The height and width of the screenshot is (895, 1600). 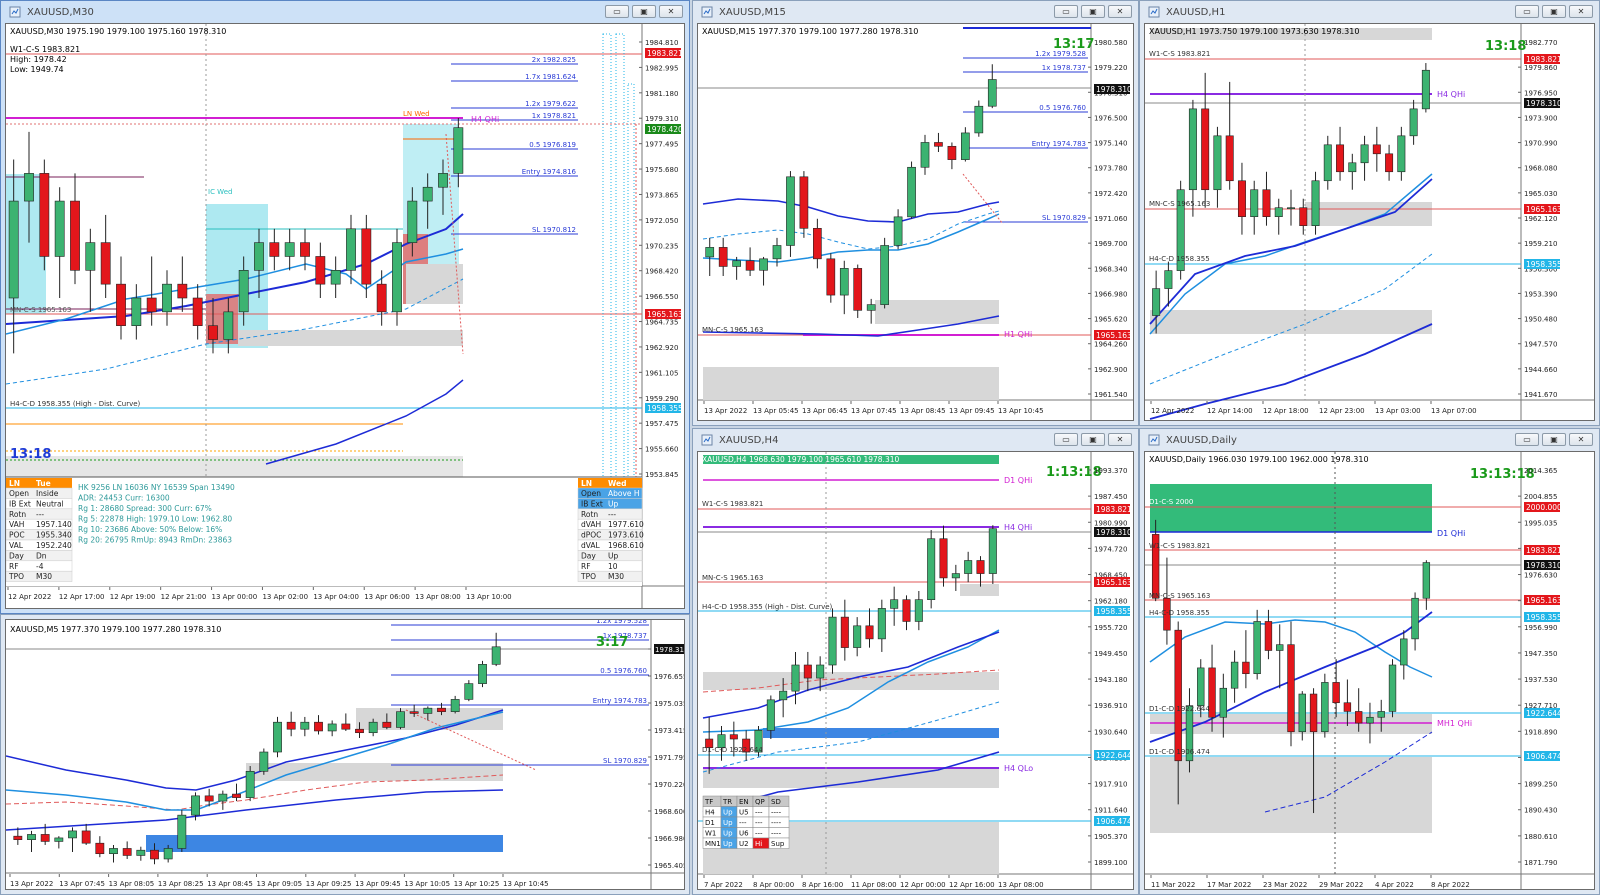 I want to click on price-tick-label: 1957.475, so click(x=661, y=424).